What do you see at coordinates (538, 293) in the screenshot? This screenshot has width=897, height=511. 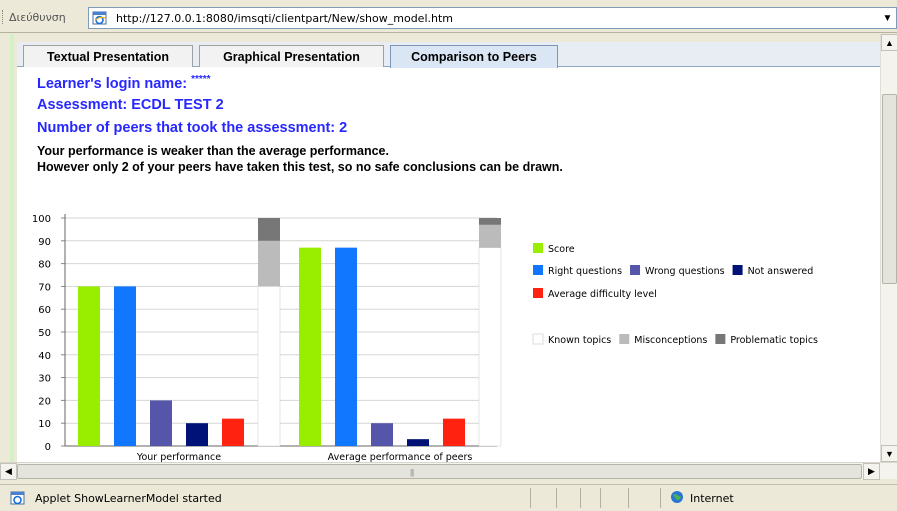 I see `legend-average-difficulty-swatch` at bounding box center [538, 293].